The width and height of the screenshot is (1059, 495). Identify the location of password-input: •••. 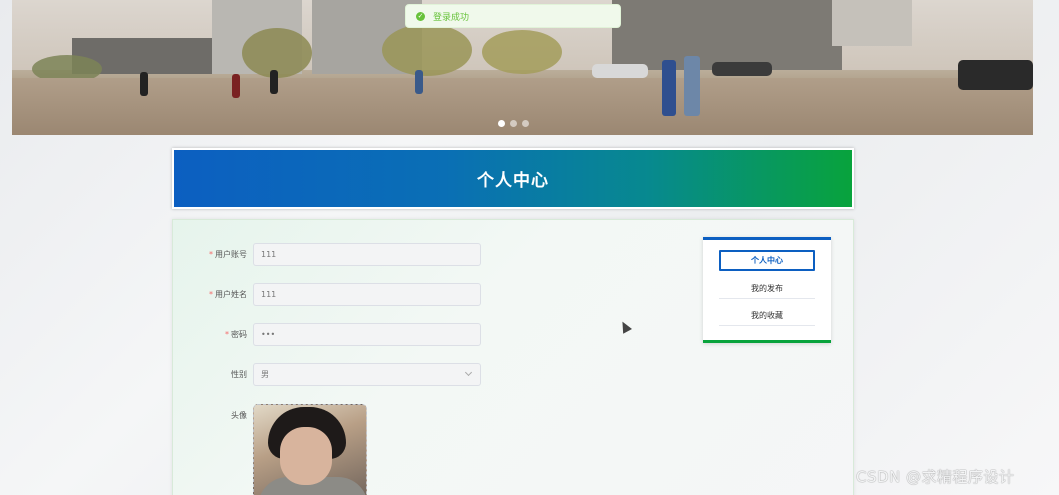
(367, 334).